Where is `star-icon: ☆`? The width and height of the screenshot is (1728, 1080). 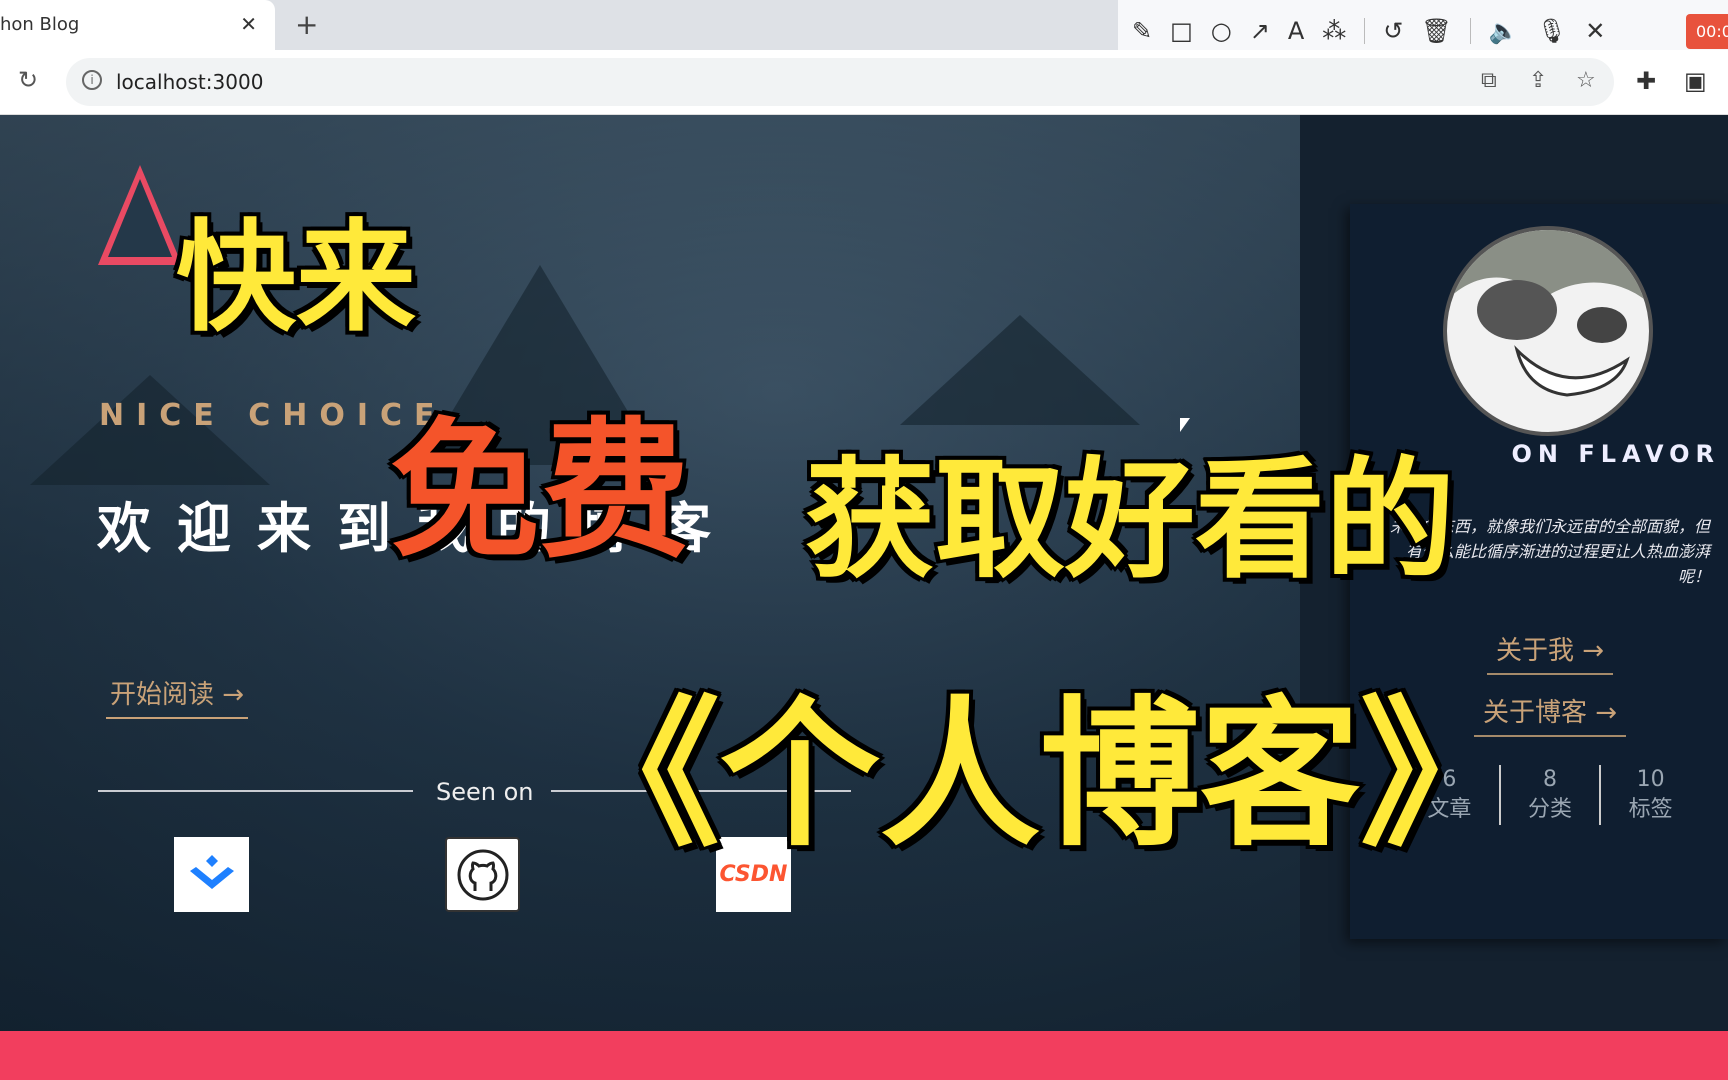 star-icon: ☆ is located at coordinates (1586, 80).